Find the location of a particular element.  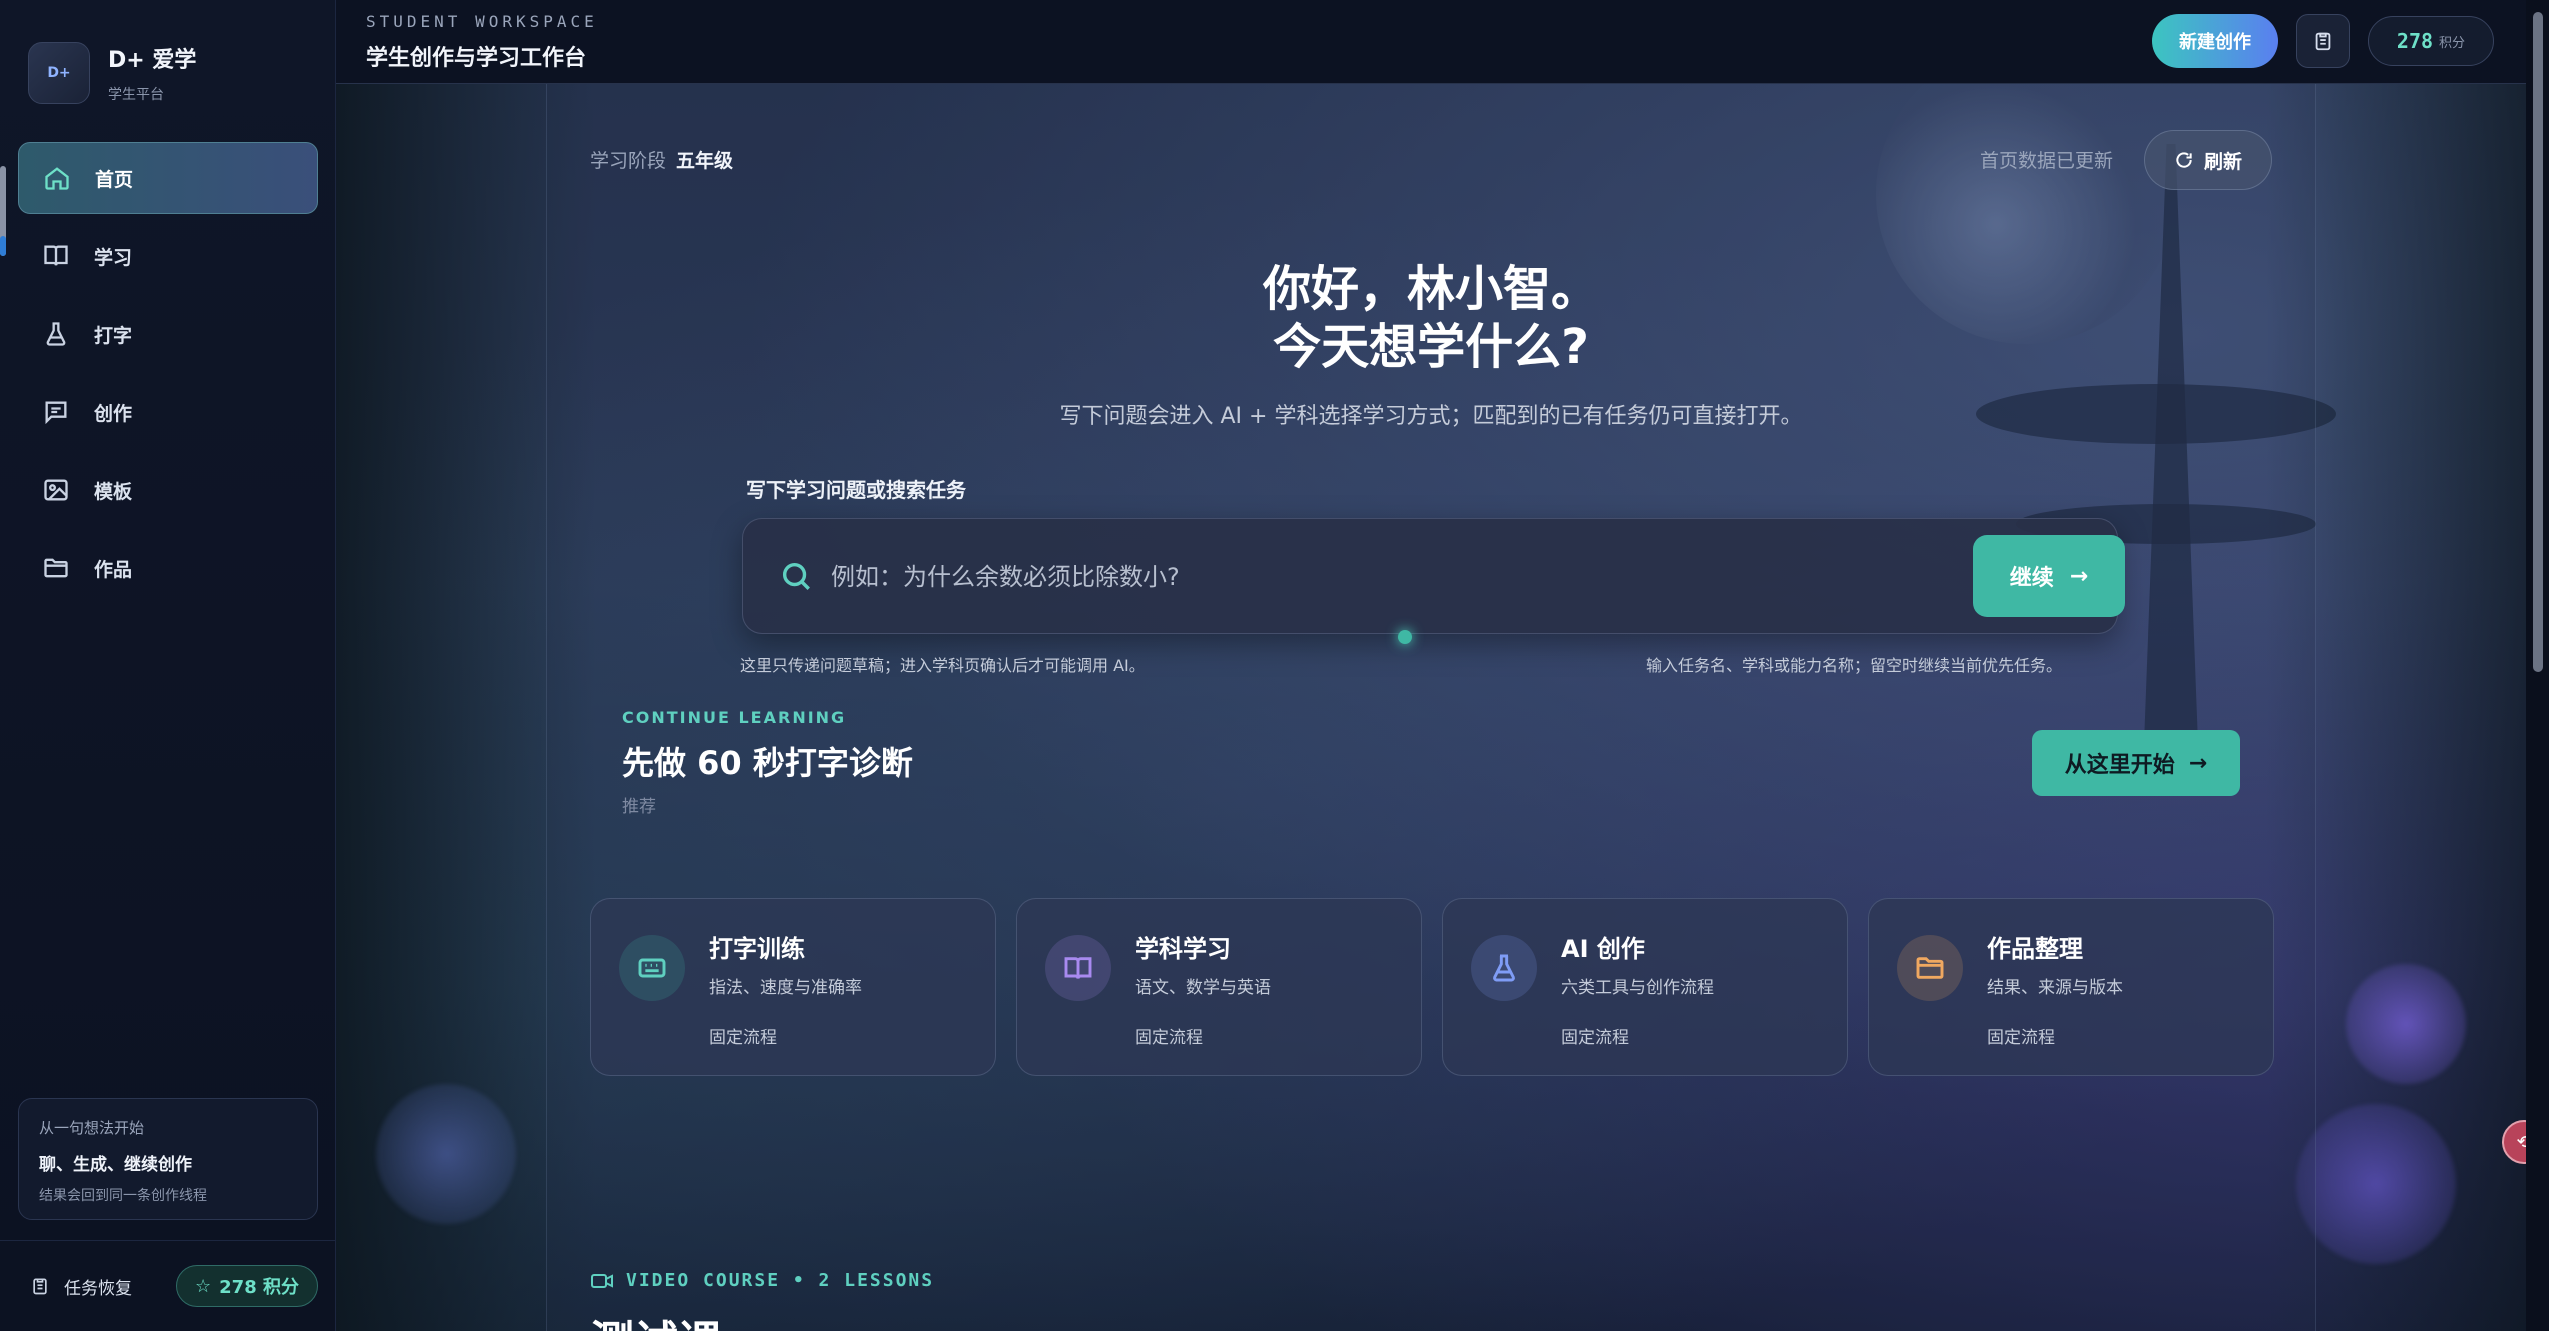

video-course-label: VIDEO COURSE • 2 LESSONS is located at coordinates (780, 1280).